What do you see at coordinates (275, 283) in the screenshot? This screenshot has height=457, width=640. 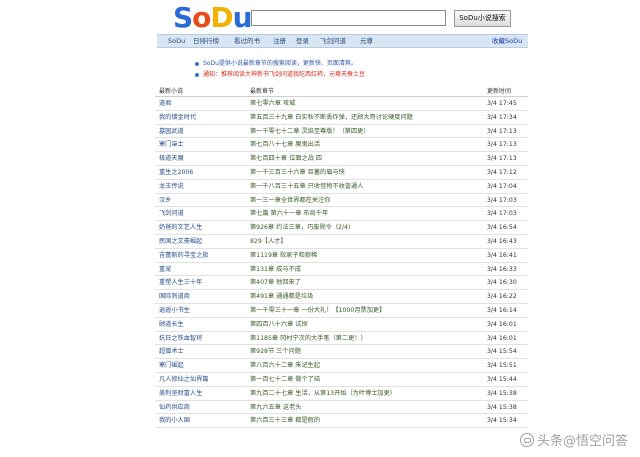 I see `chapter-link: 第407章 他回来了` at bounding box center [275, 283].